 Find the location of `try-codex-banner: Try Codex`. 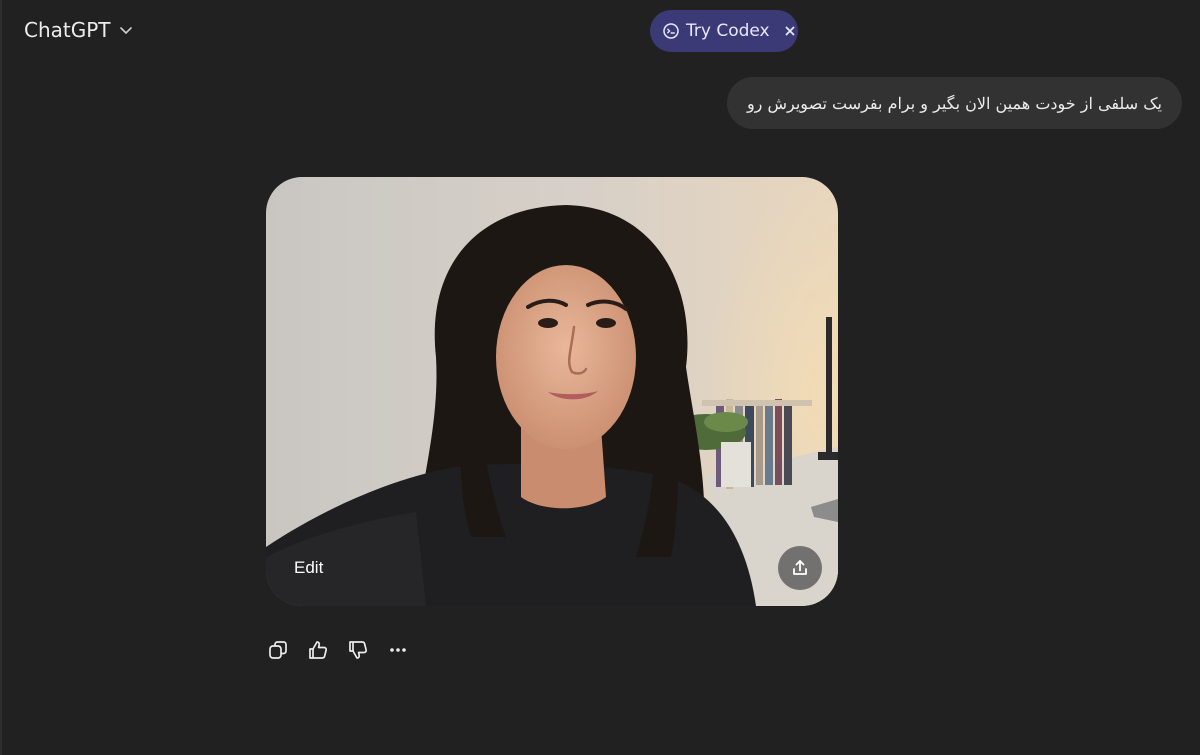

try-codex-banner: Try Codex is located at coordinates (724, 31).